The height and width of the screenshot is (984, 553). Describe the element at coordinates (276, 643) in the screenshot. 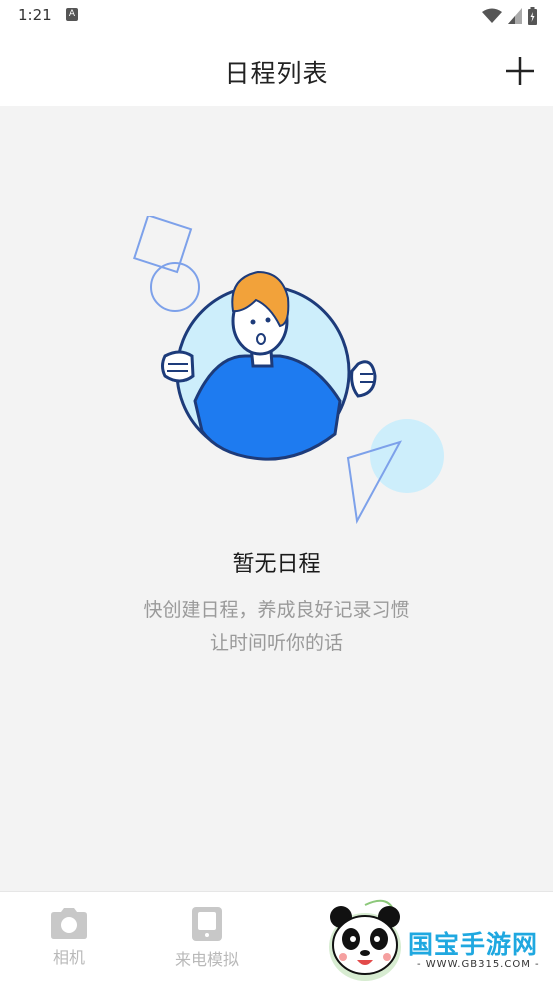

I see `empty-state-description-line2: 让时间听你的话` at that location.